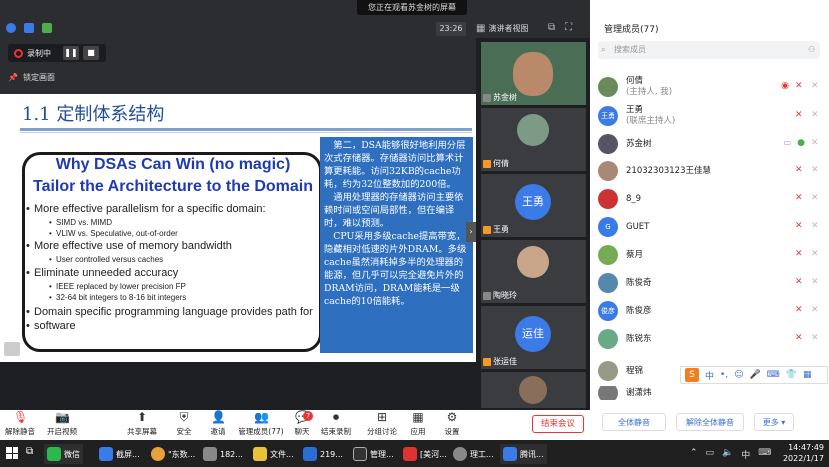 The width and height of the screenshot is (829, 467). Describe the element at coordinates (558, 424) in the screenshot. I see `end-meeting-button: 结束会议` at that location.